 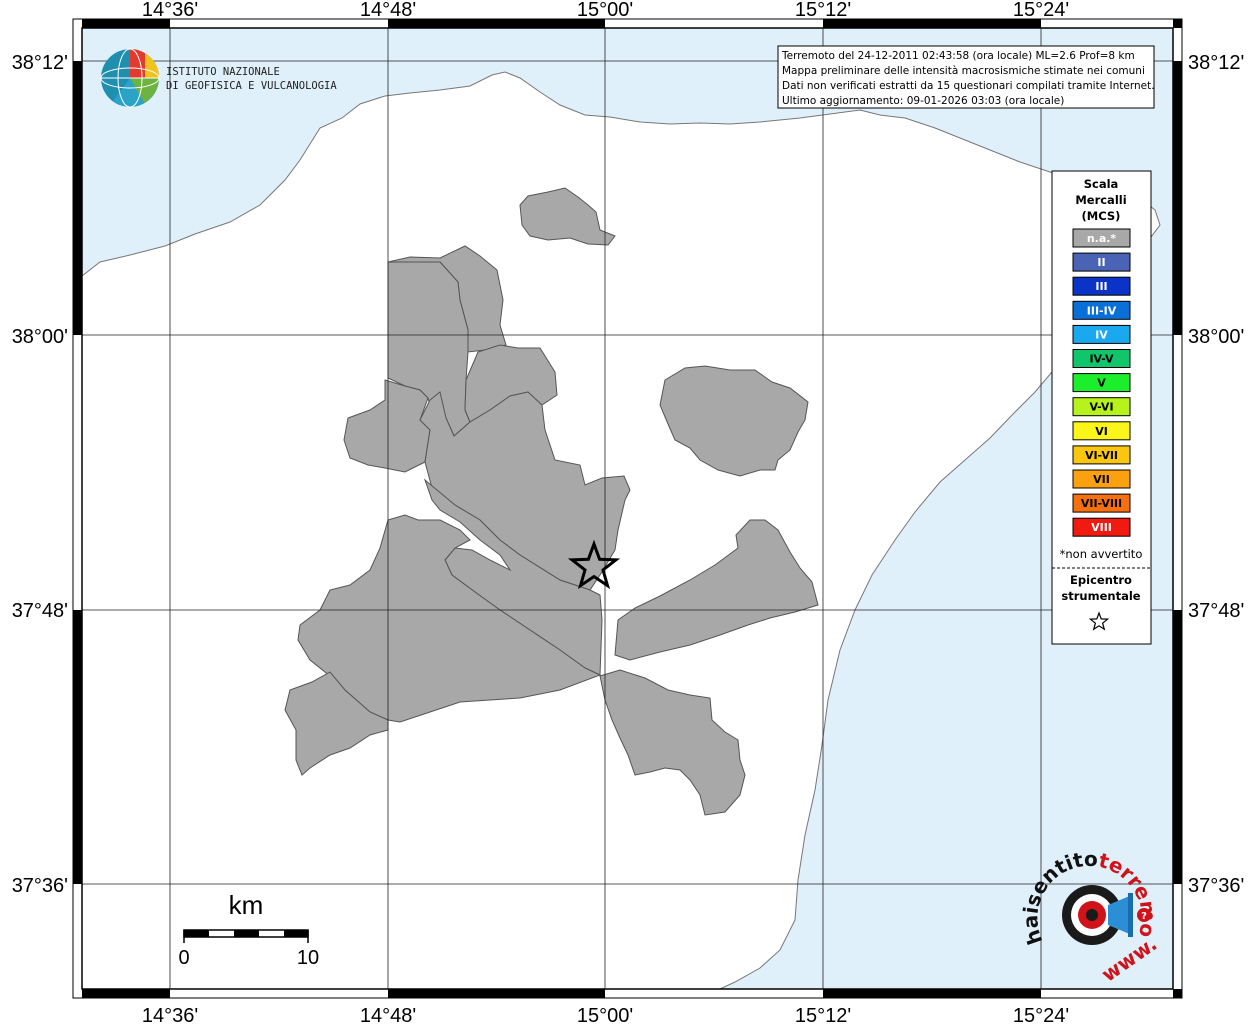 I want to click on legend-label: VII, so click(x=1101, y=479).